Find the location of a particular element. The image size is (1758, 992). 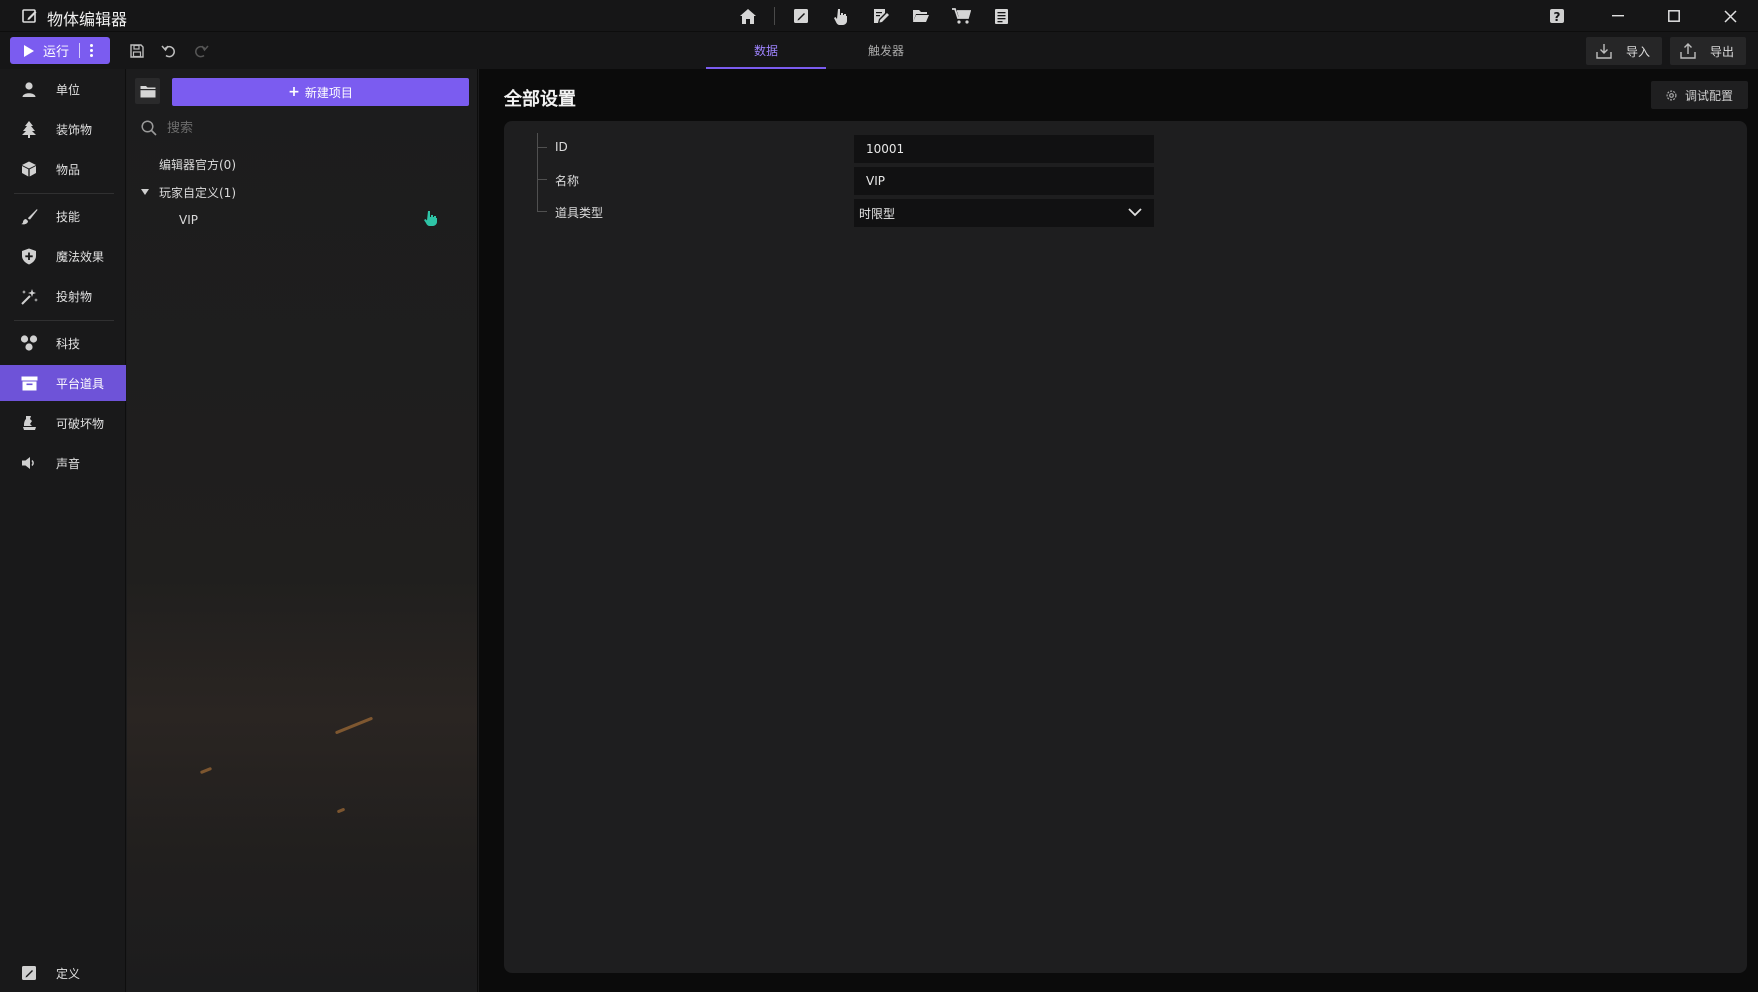

folder-open-icon is located at coordinates (921, 16).